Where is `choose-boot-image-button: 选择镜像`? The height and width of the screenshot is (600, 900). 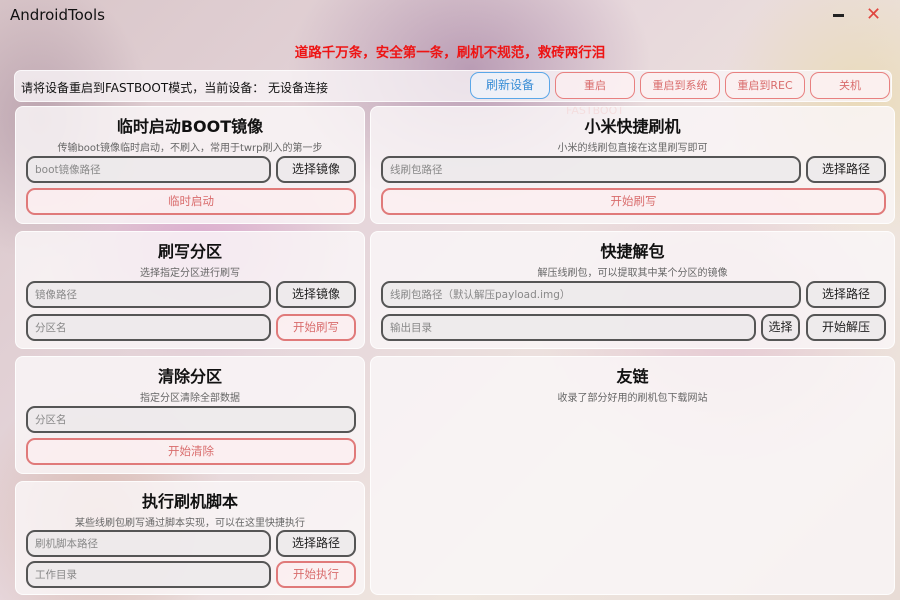 choose-boot-image-button: 选择镜像 is located at coordinates (316, 169).